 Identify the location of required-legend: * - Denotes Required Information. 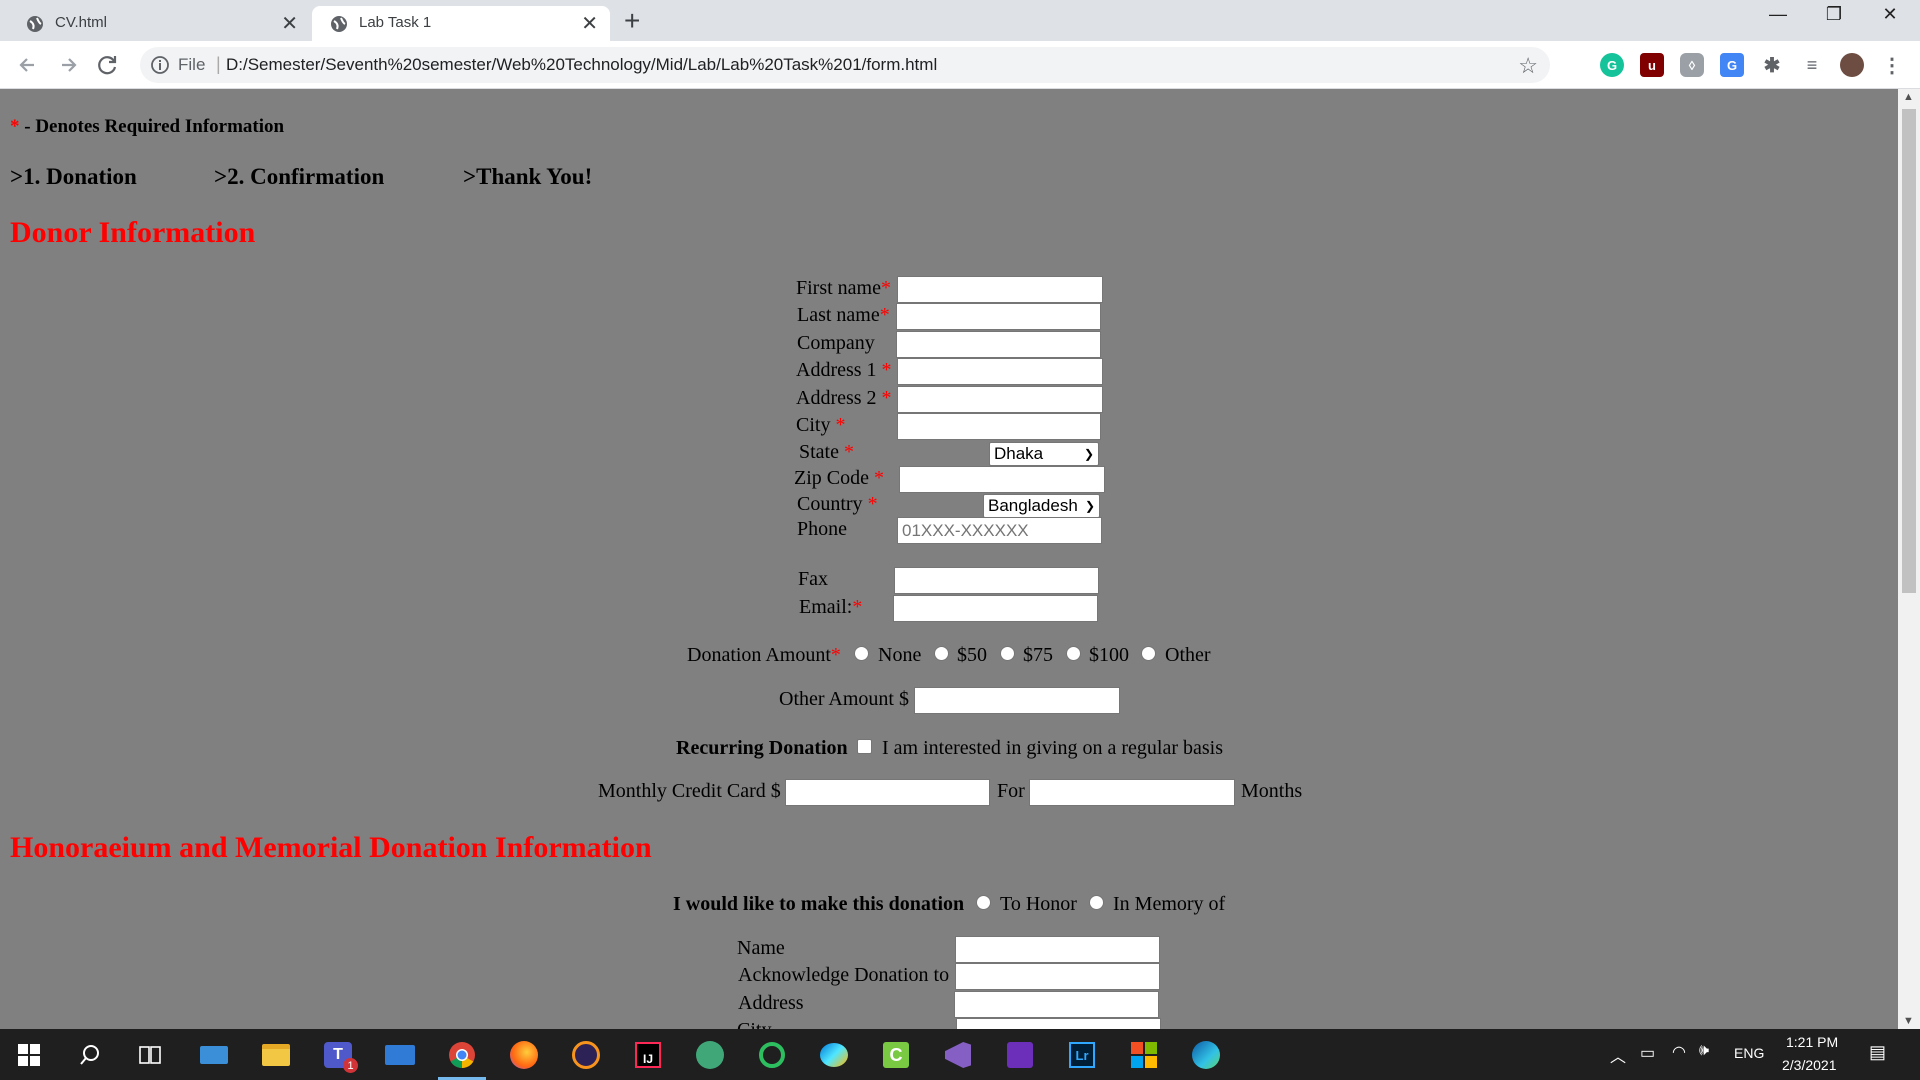
(147, 127).